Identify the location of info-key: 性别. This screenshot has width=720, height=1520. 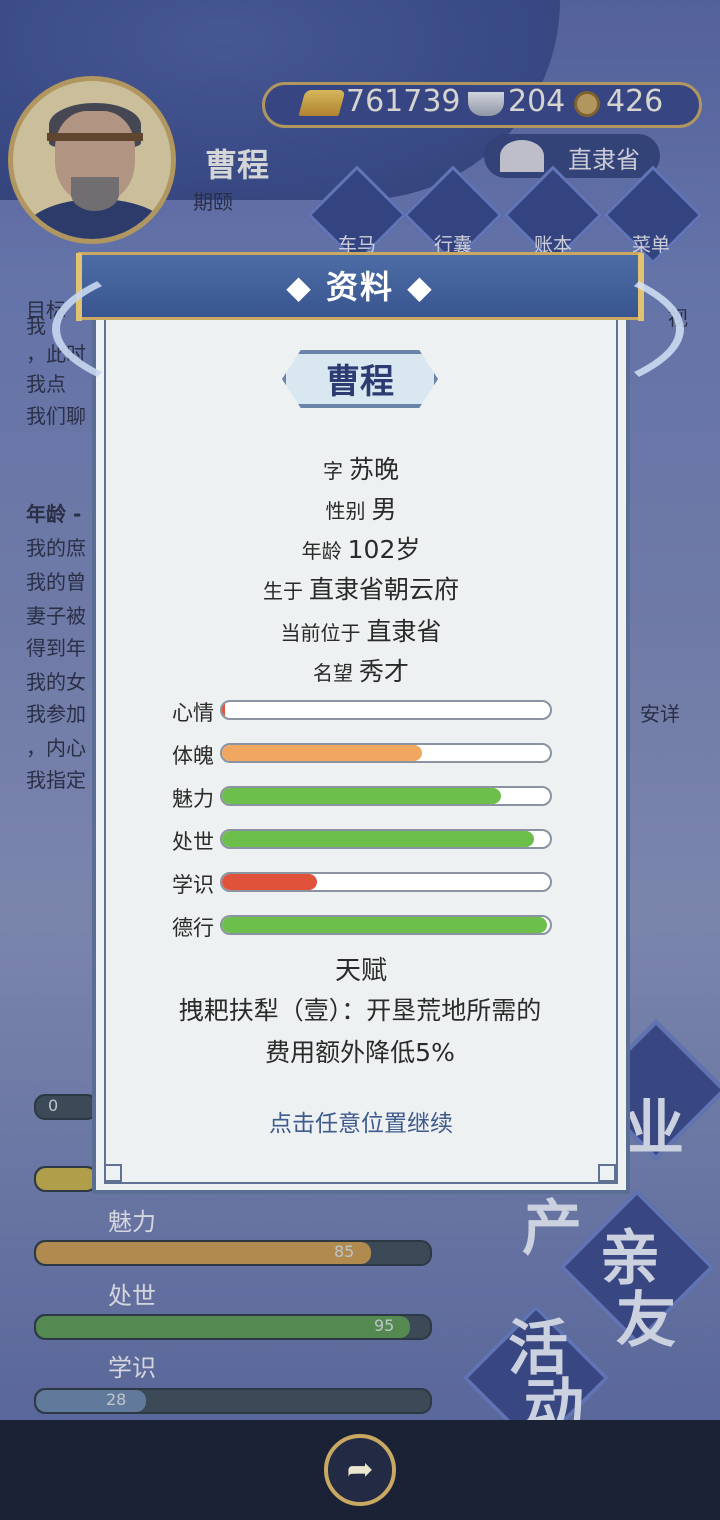
(345, 511).